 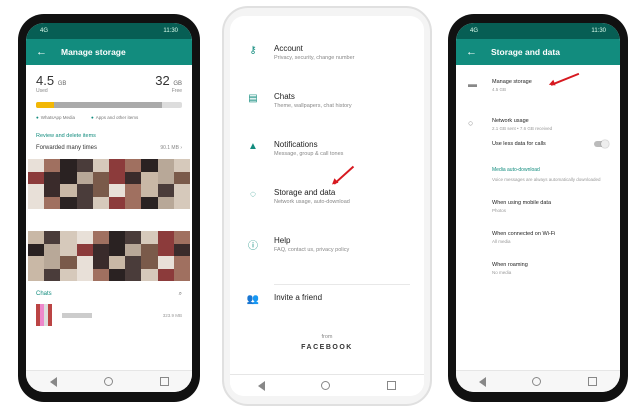 I want to click on settings-item-title: Help, so click(x=282, y=240).